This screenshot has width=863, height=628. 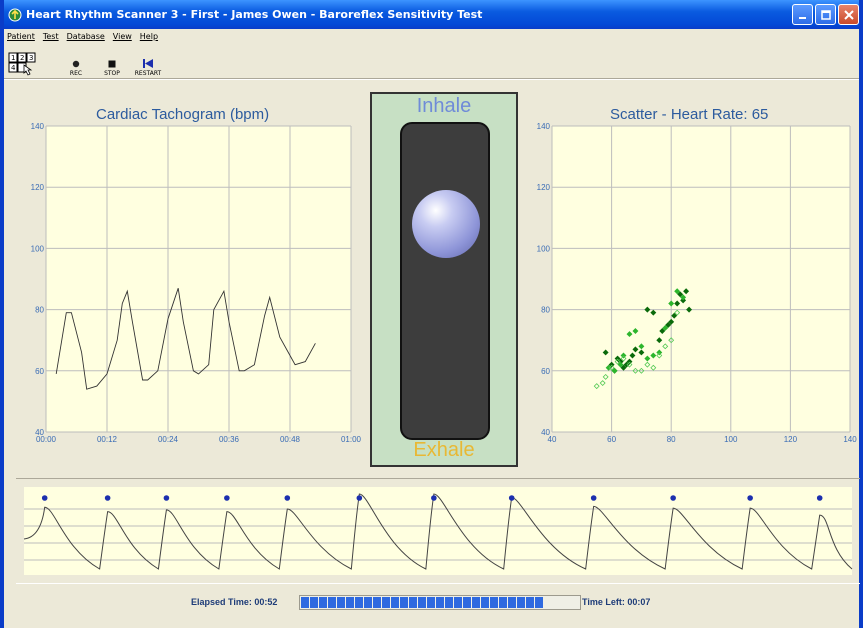 I want to click on record-icon, so click(x=76, y=64).